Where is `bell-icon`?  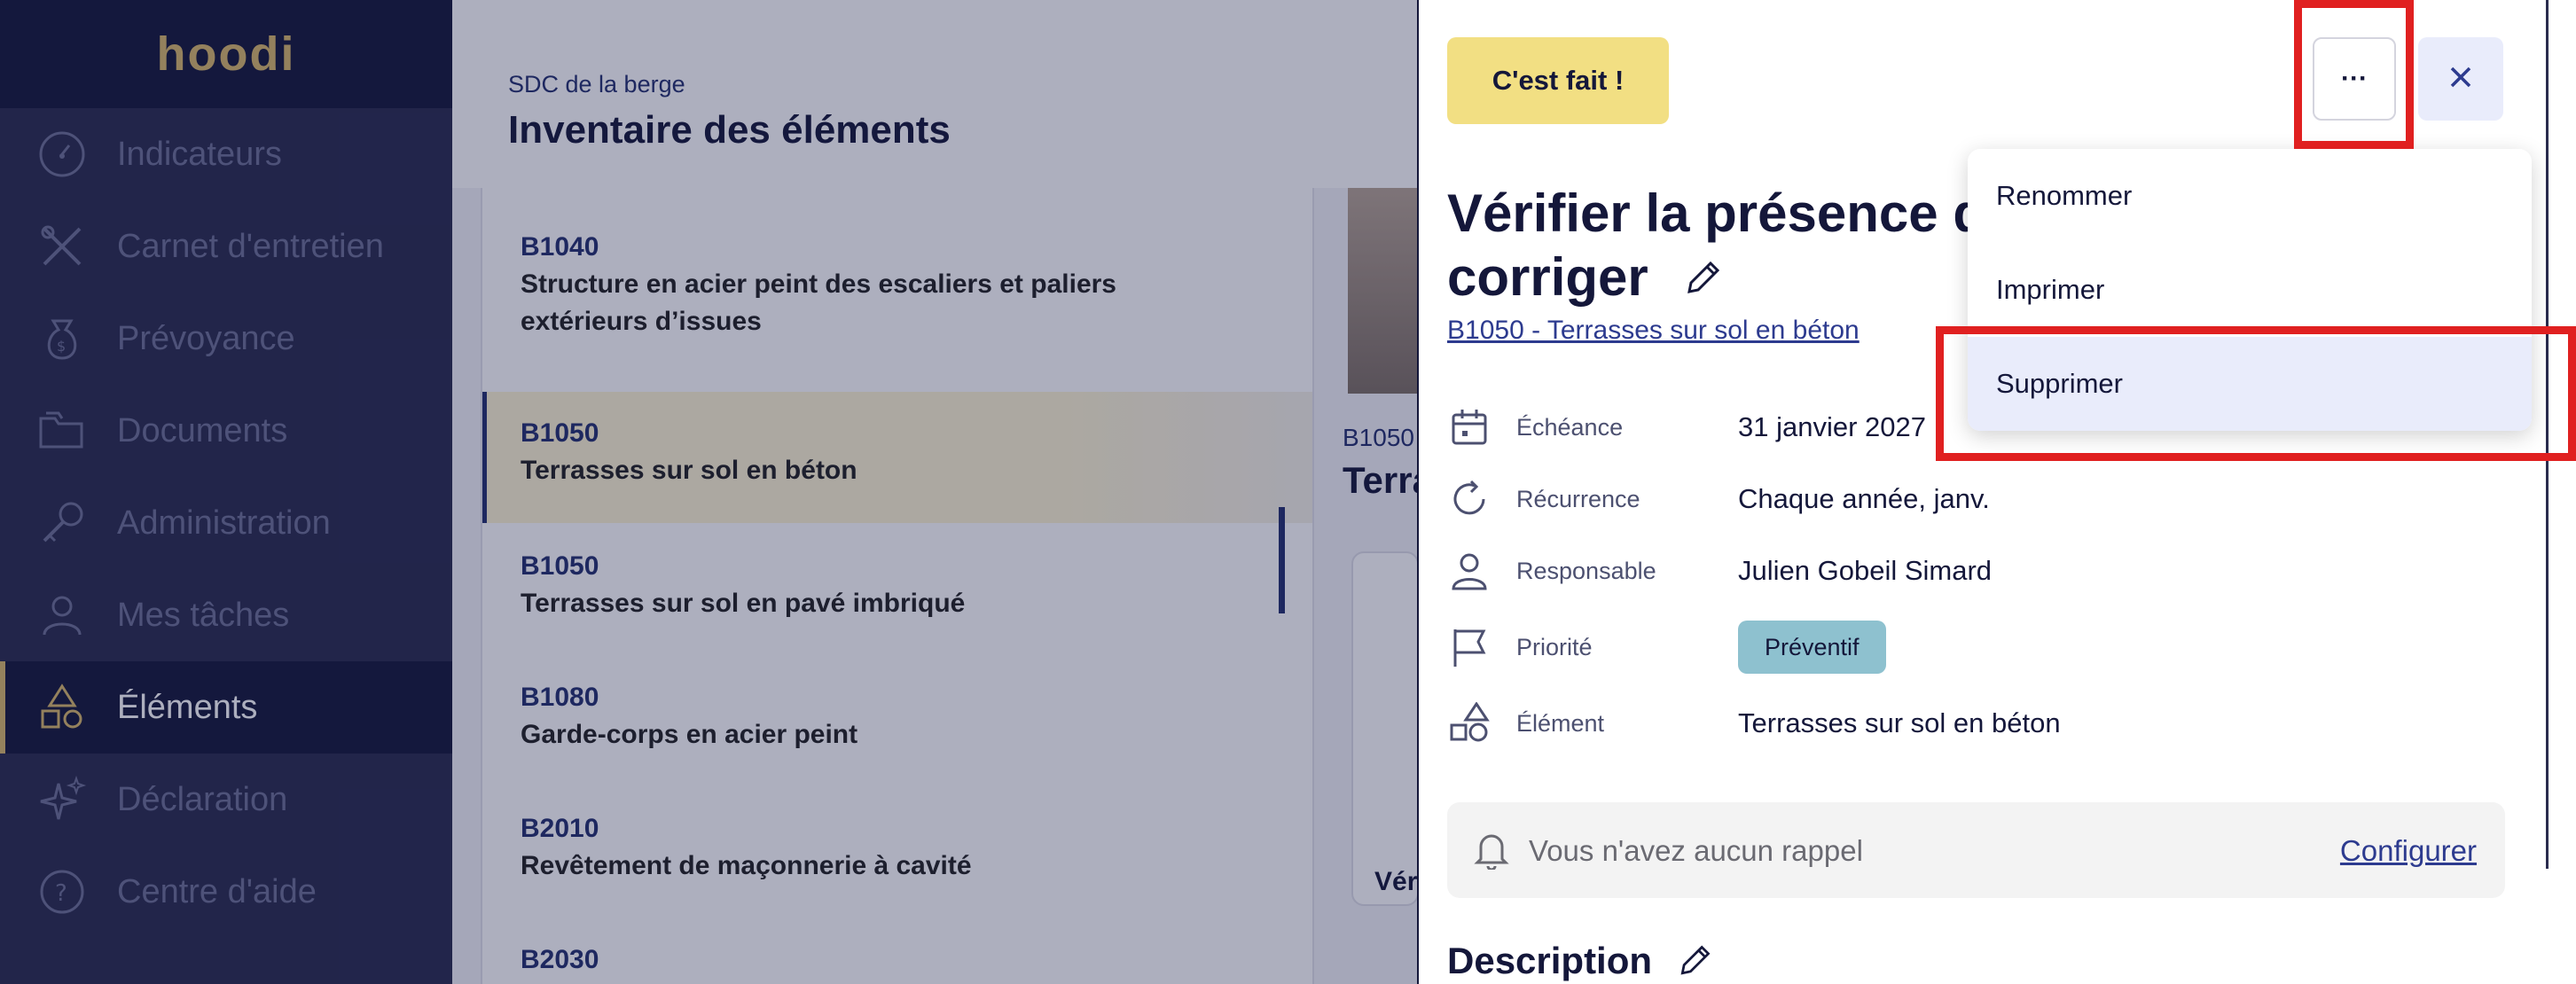
bell-icon is located at coordinates (1491, 852).